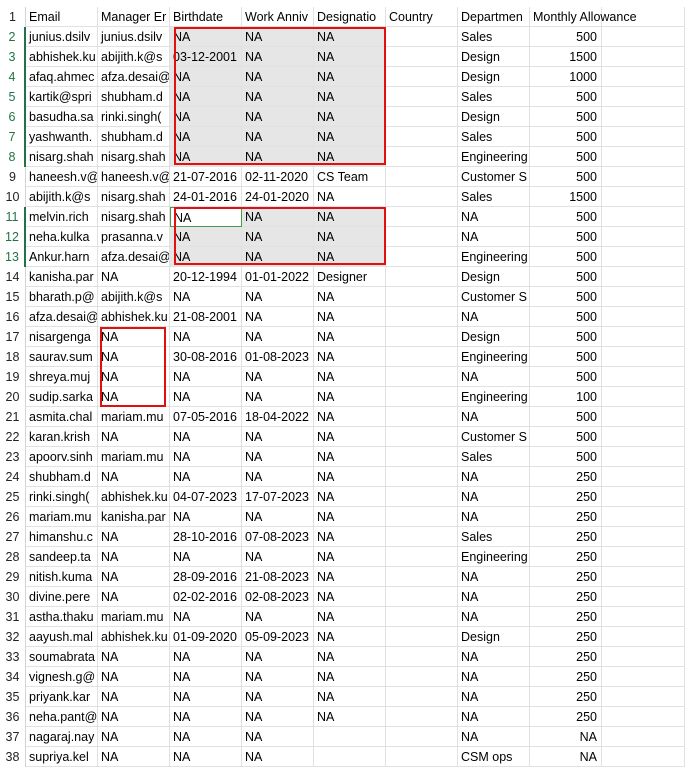 The height and width of the screenshot is (773, 685). What do you see at coordinates (13, 337) in the screenshot?
I see `row-number: 17` at bounding box center [13, 337].